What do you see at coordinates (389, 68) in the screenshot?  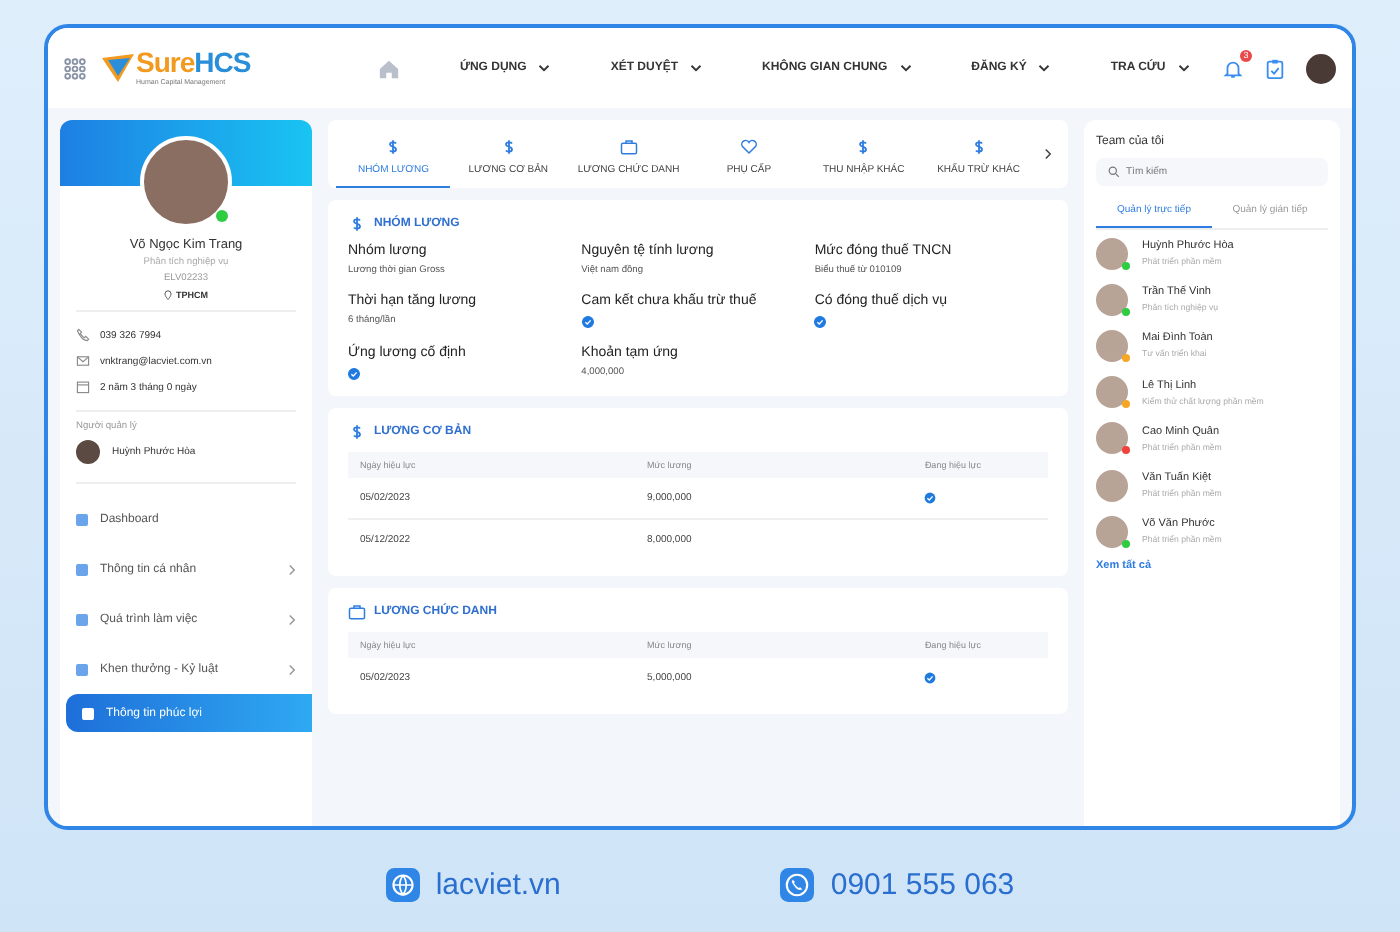 I see `home-icon` at bounding box center [389, 68].